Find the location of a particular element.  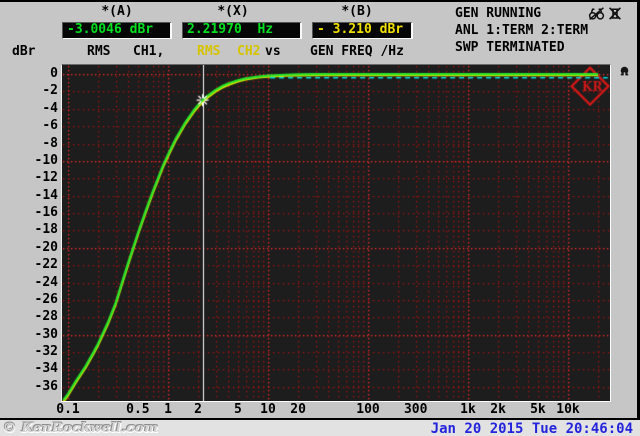

x-tick-label: 2k is located at coordinates (498, 409).